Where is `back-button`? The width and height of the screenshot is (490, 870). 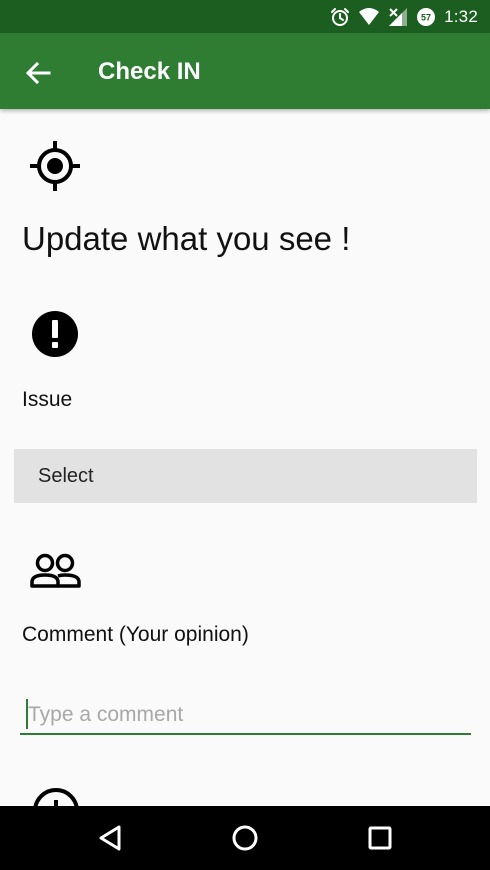
back-button is located at coordinates (38, 73).